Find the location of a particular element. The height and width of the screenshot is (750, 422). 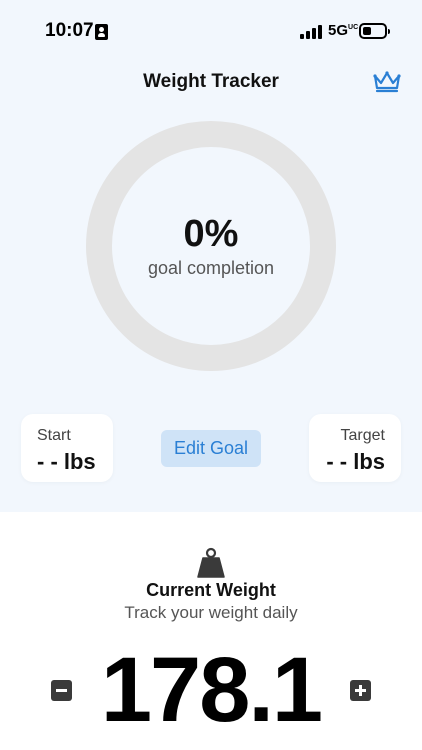

crown-icon is located at coordinates (387, 81).